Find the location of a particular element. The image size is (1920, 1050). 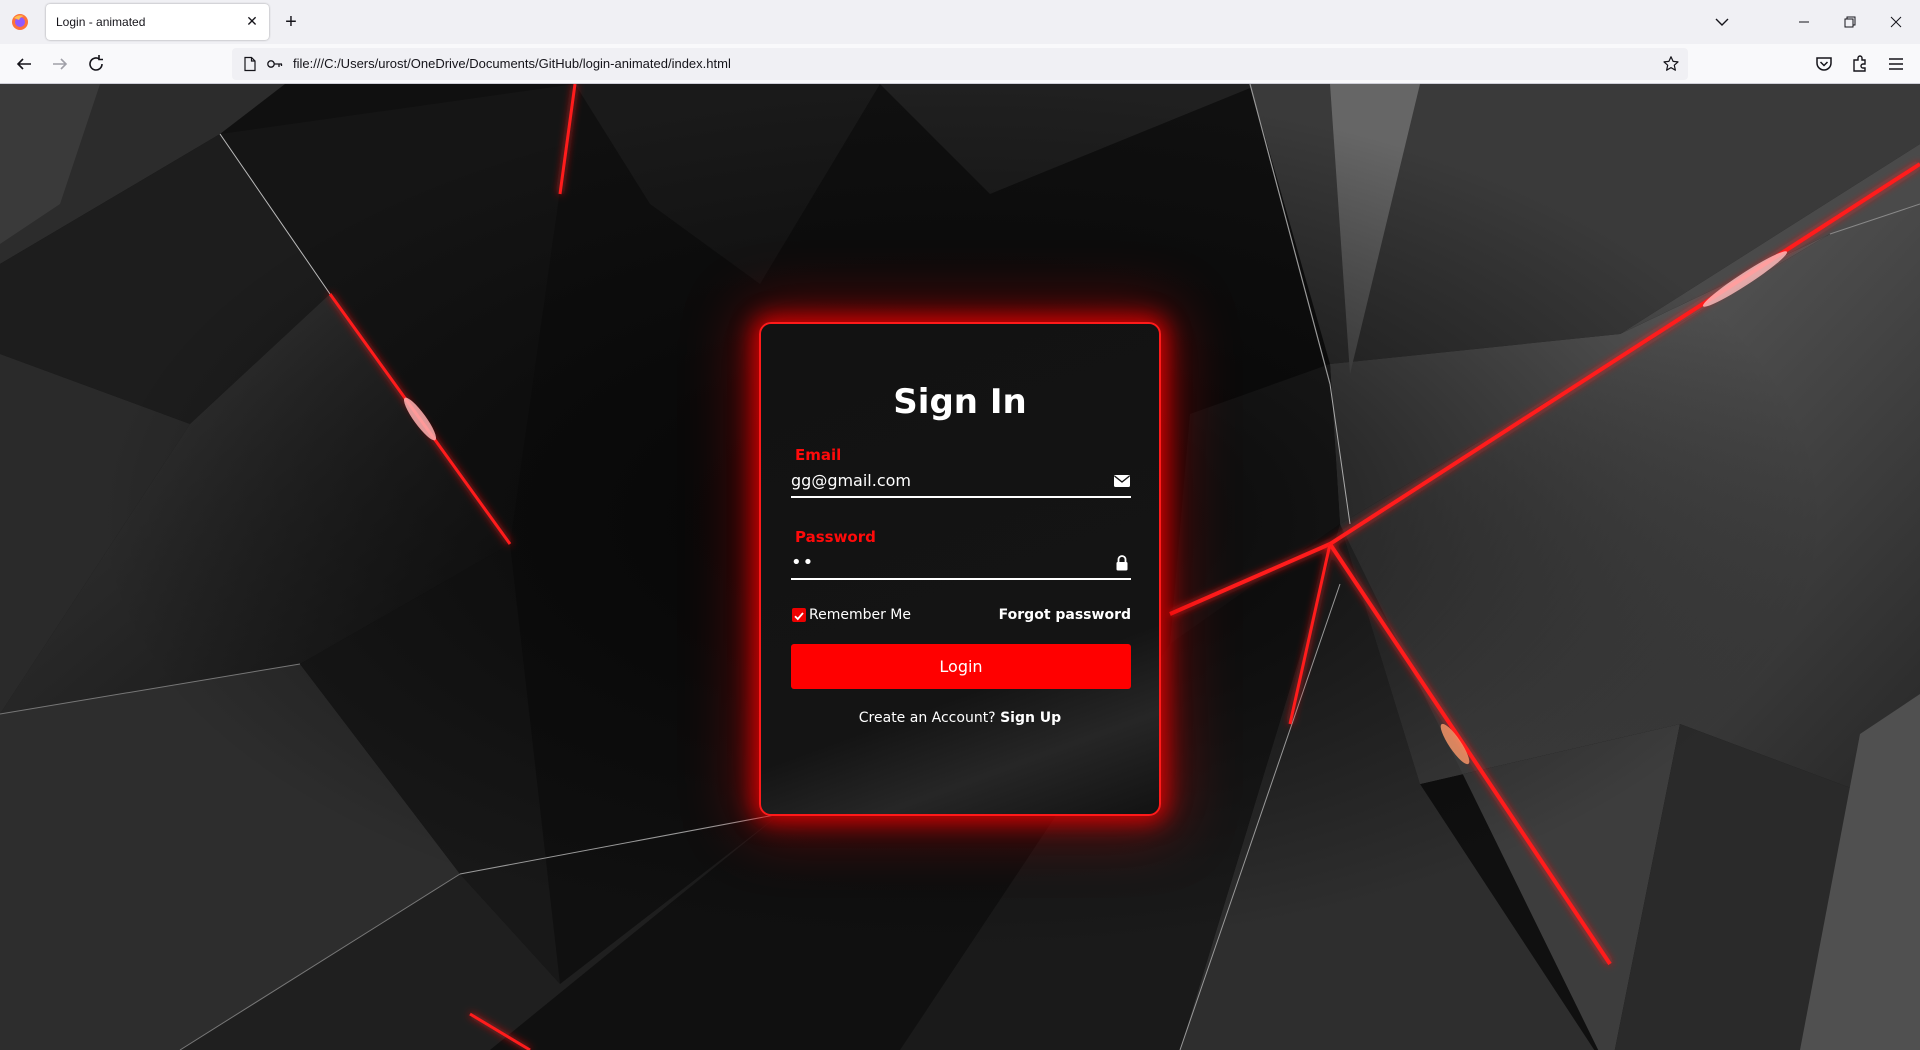

login-card: Sign In Email Password Remember Me is located at coordinates (960, 569).